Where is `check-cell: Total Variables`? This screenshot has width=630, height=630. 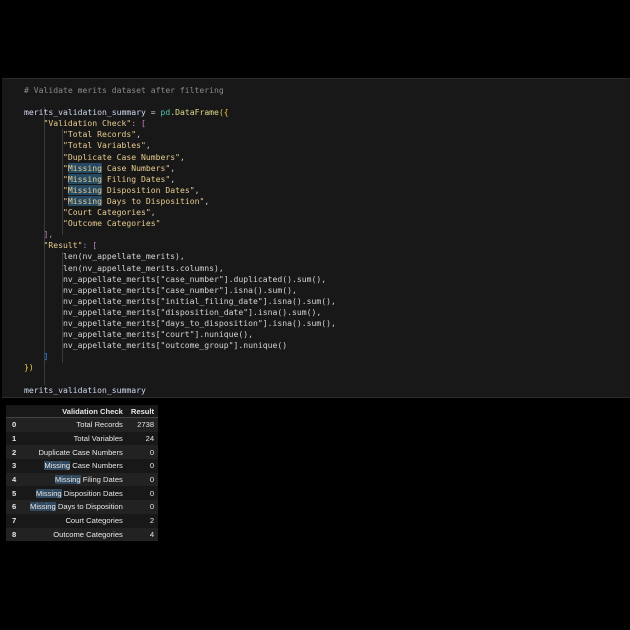
check-cell: Total Variables is located at coordinates (98, 439).